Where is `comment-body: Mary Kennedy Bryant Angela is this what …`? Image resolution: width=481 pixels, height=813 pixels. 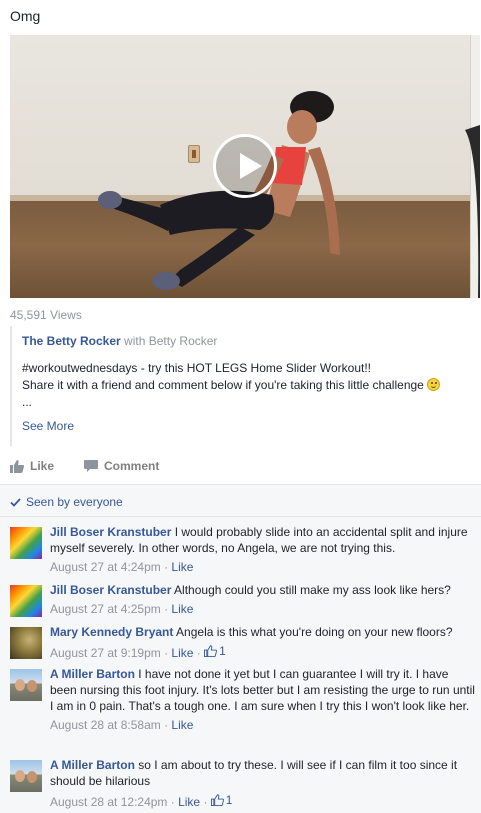 comment-body: Mary Kennedy Bryant Angela is this what … is located at coordinates (263, 642).